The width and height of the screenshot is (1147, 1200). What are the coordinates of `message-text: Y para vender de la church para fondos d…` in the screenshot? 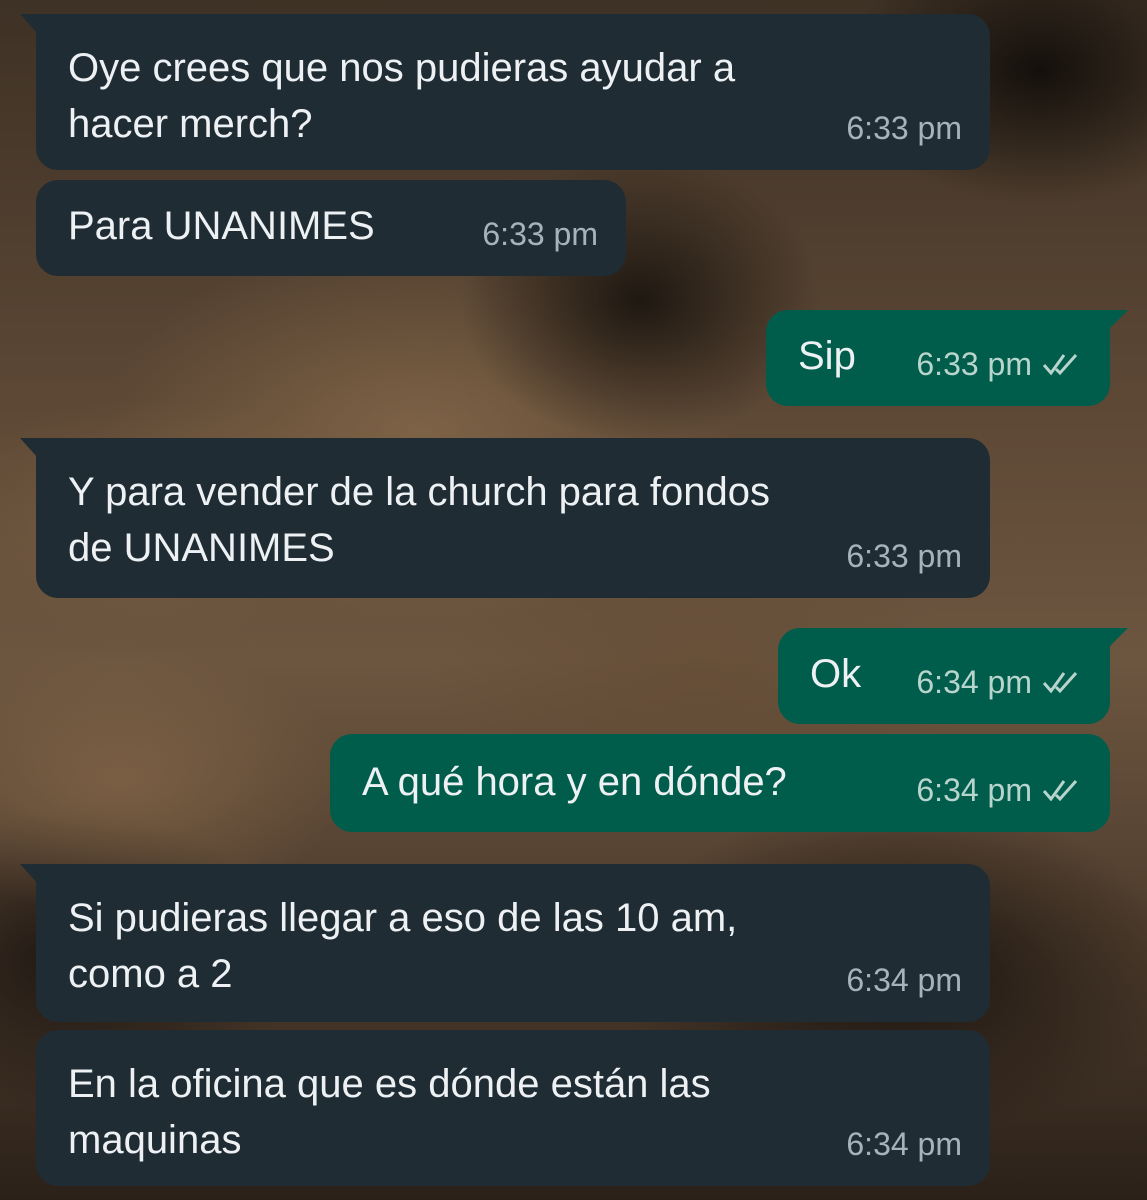 It's located at (419, 520).